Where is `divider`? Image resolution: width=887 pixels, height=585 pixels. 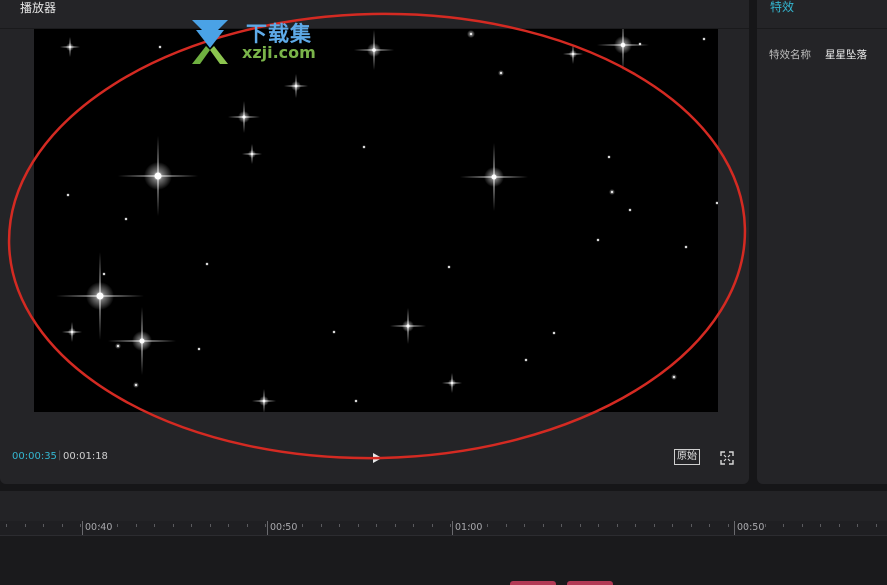
divider is located at coordinates (822, 28).